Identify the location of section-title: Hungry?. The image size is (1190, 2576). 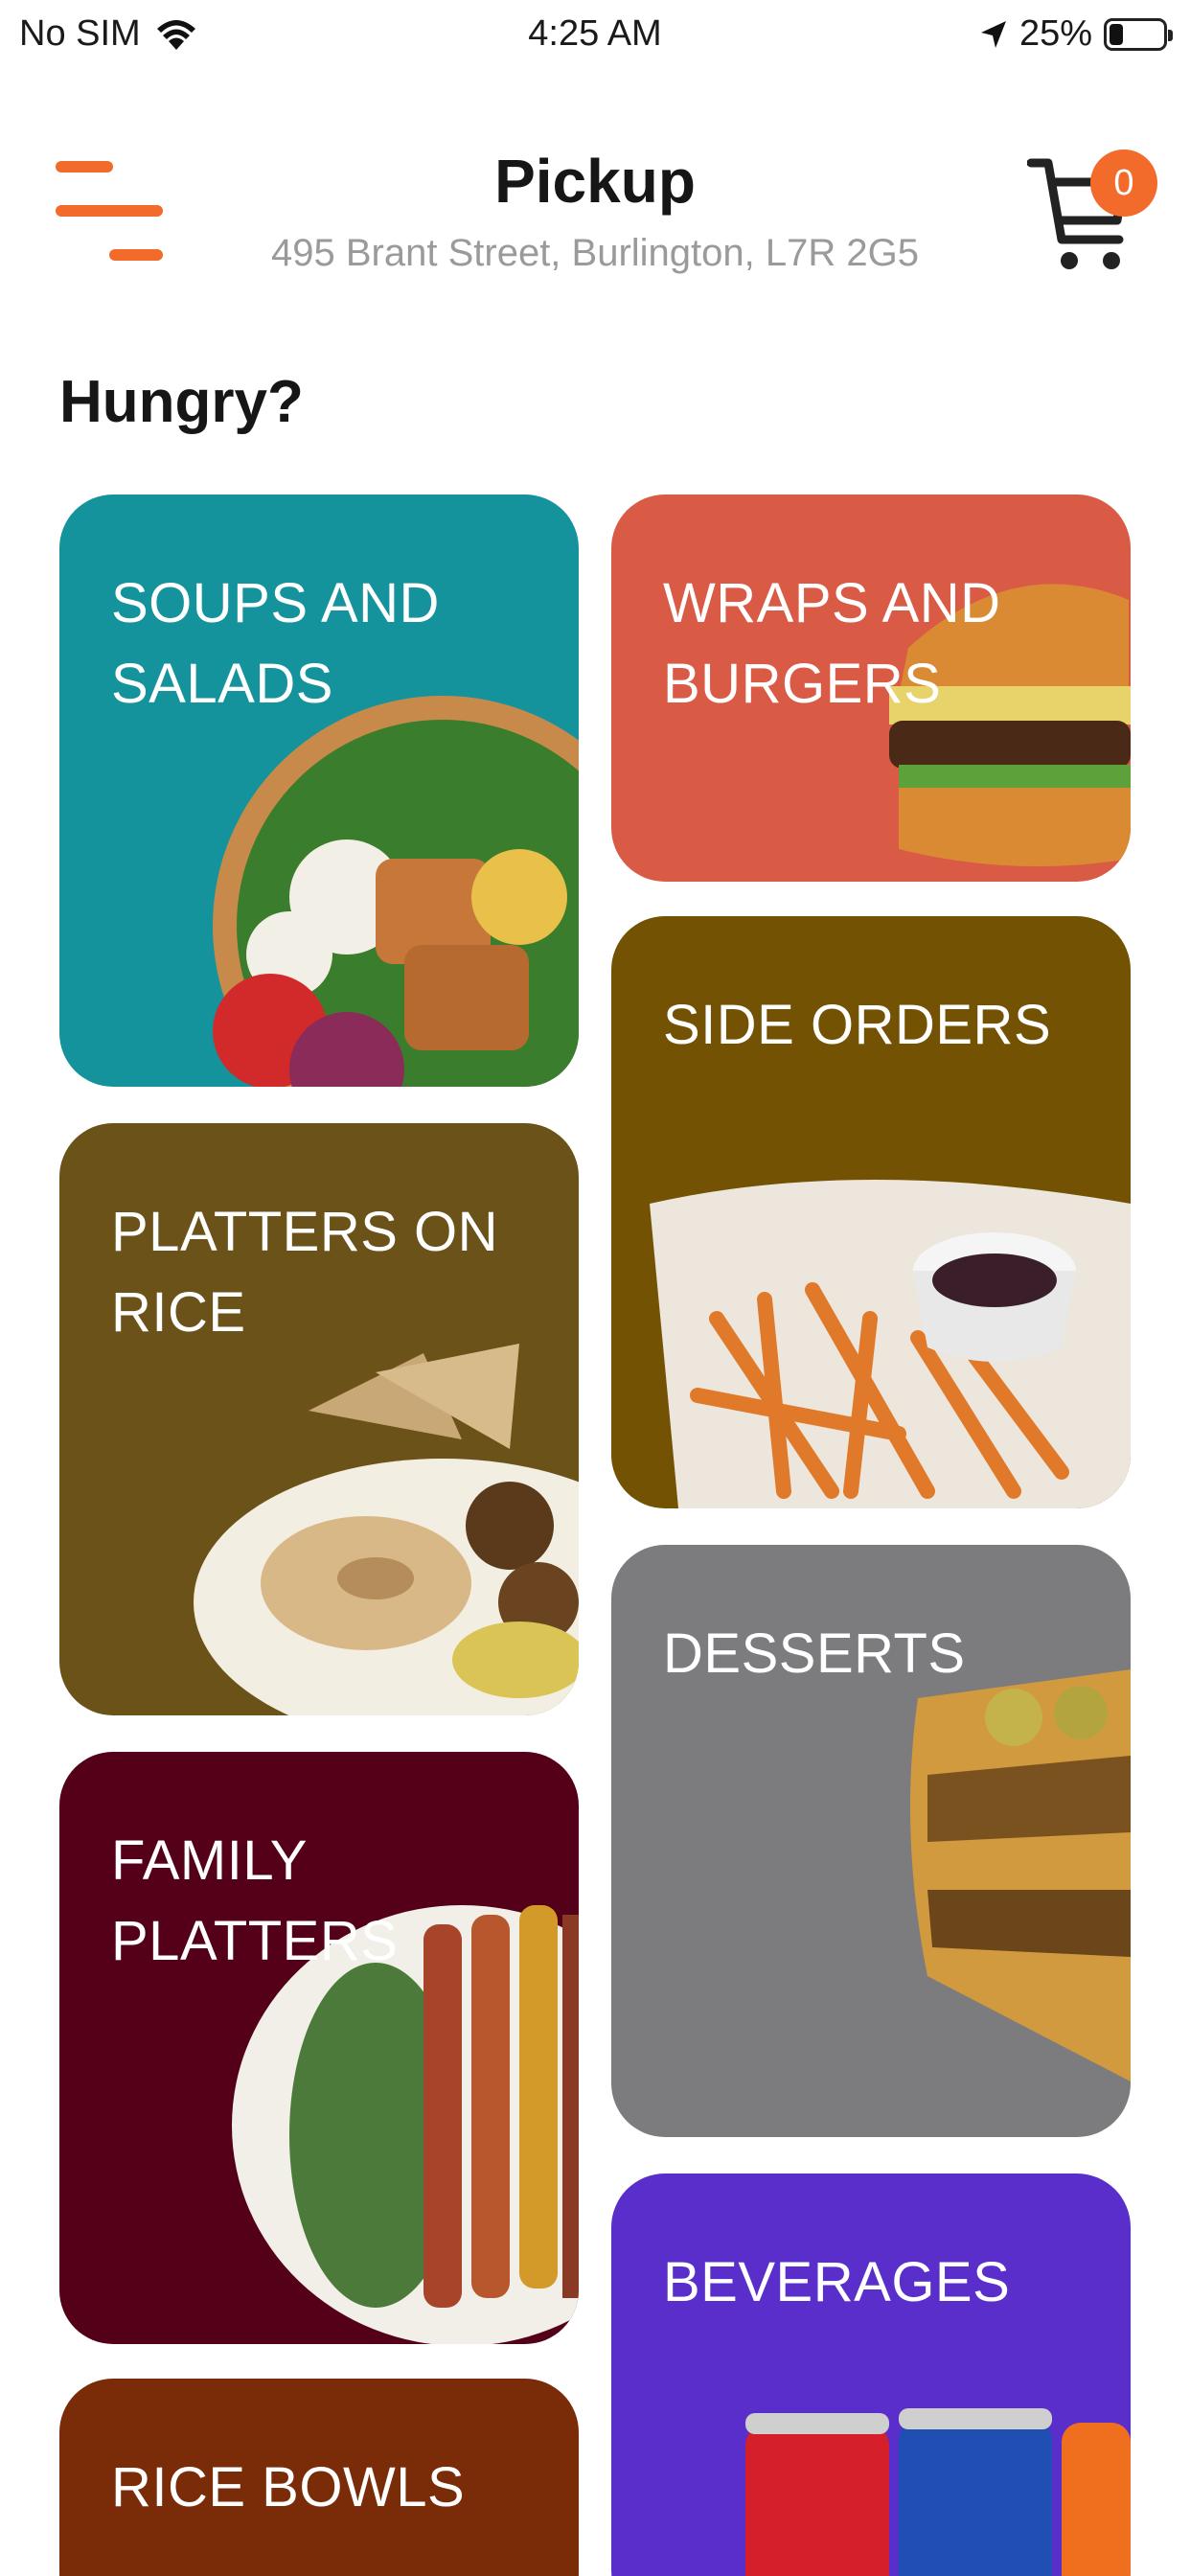
(182, 402).